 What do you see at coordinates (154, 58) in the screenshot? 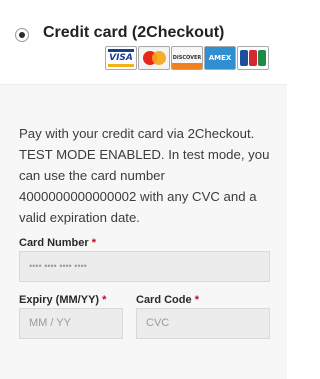
I see `mastercard-logo` at bounding box center [154, 58].